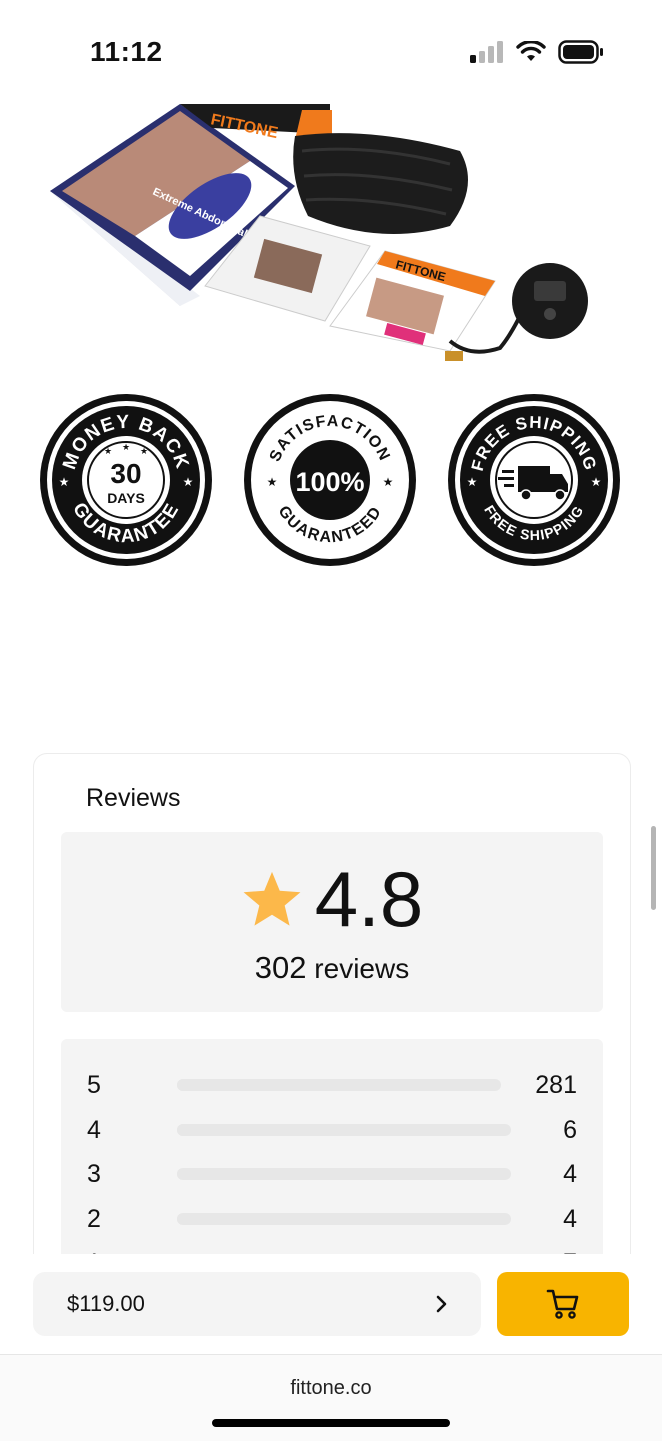 This screenshot has width=662, height=1441. Describe the element at coordinates (94, 1174) in the screenshot. I see `distribution-stars: 3` at that location.